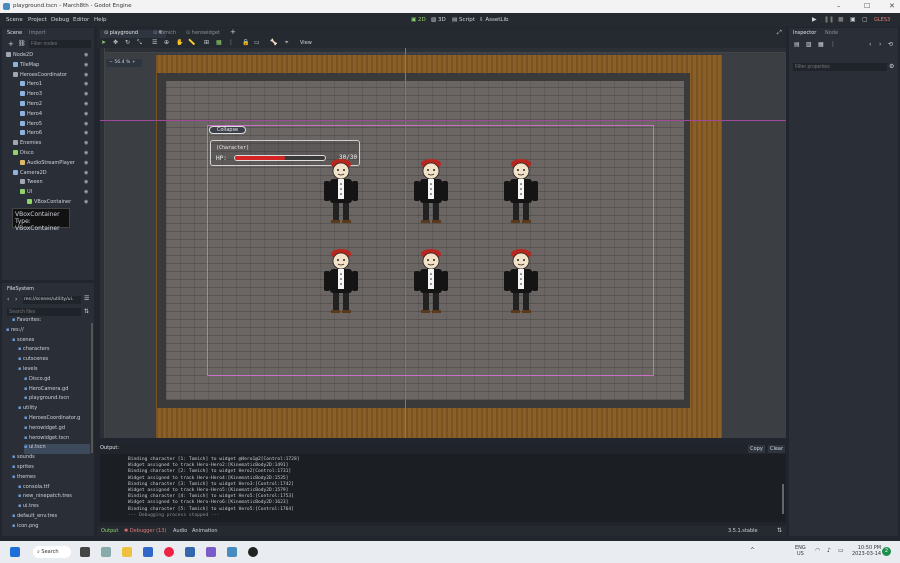 The image size is (900, 563). What do you see at coordinates (24, 479) in the screenshot?
I see `file-item: ▪ themes` at bounding box center [24, 479].